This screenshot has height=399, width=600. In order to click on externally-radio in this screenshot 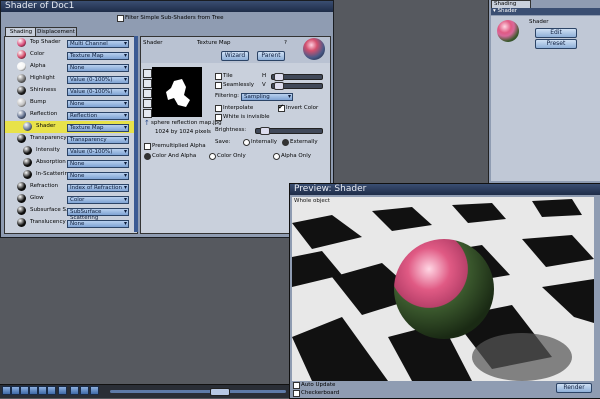, I will do `click(285, 142)`.